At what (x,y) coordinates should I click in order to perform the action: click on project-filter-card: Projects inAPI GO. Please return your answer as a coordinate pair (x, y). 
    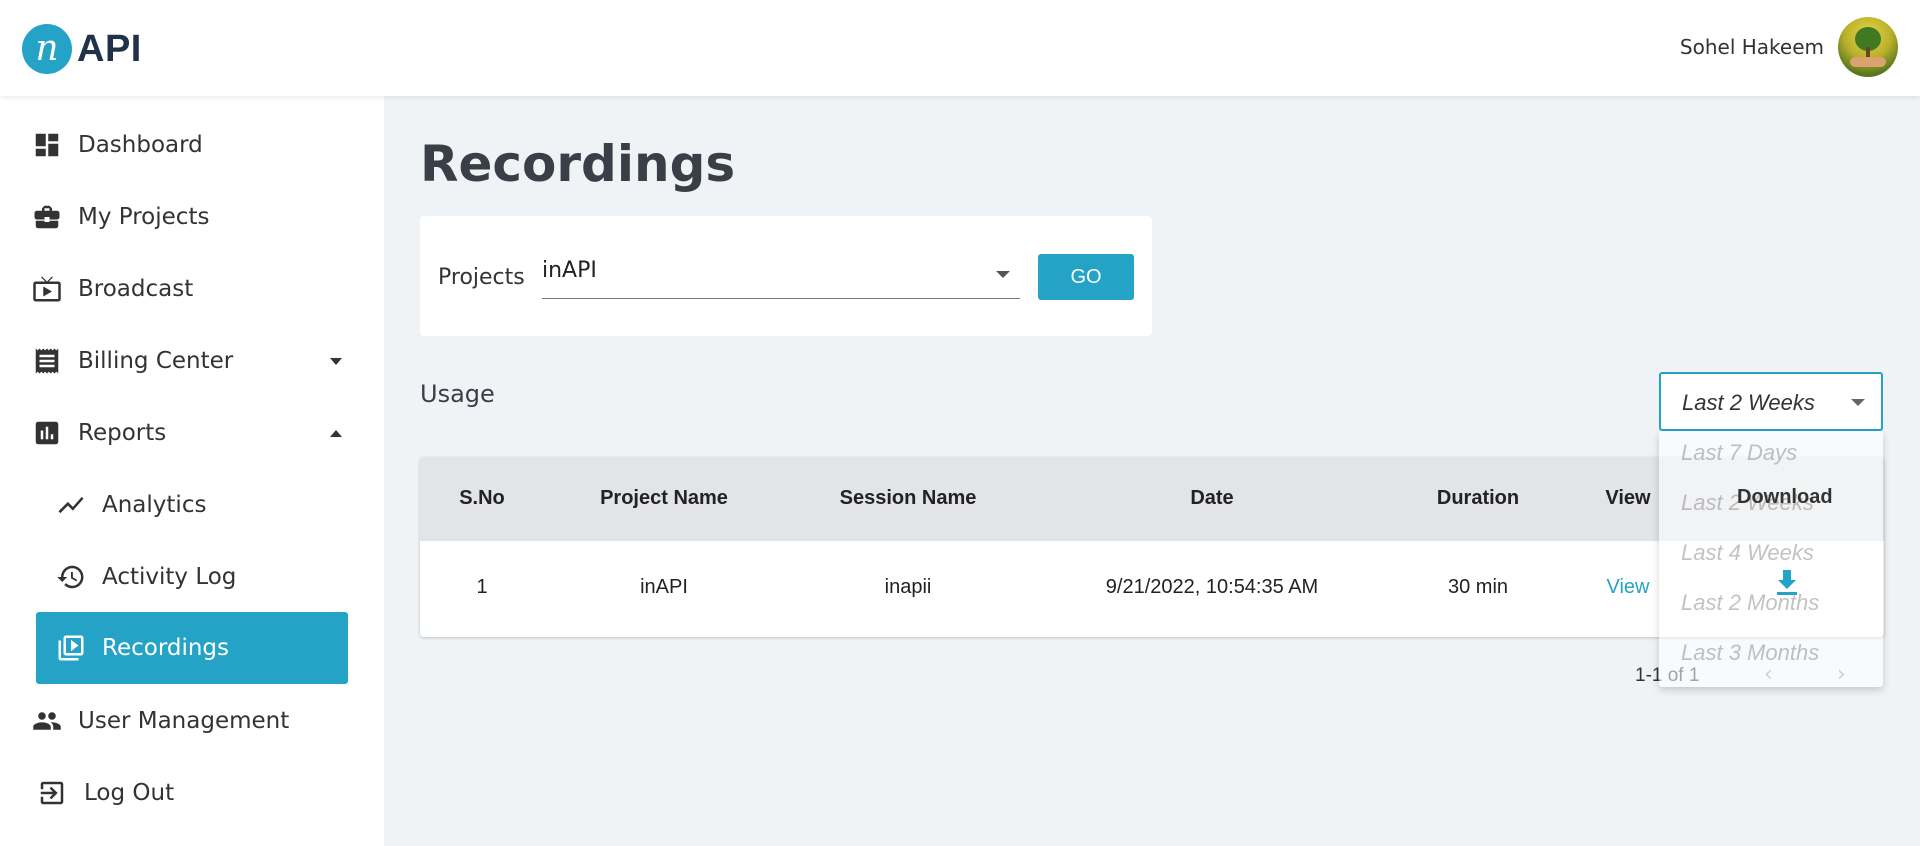
    Looking at the image, I should click on (786, 276).